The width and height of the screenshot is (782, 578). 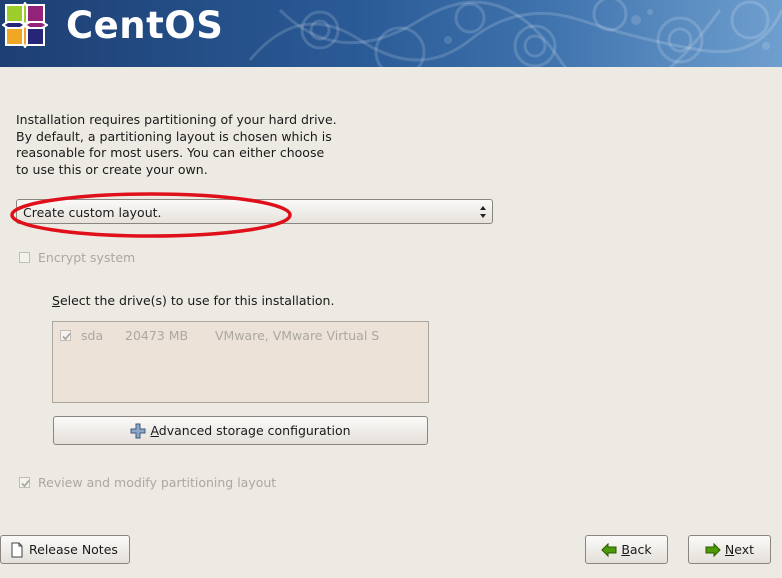 I want to click on review-layout-label: Review and modify partitioning layout, so click(x=157, y=482).